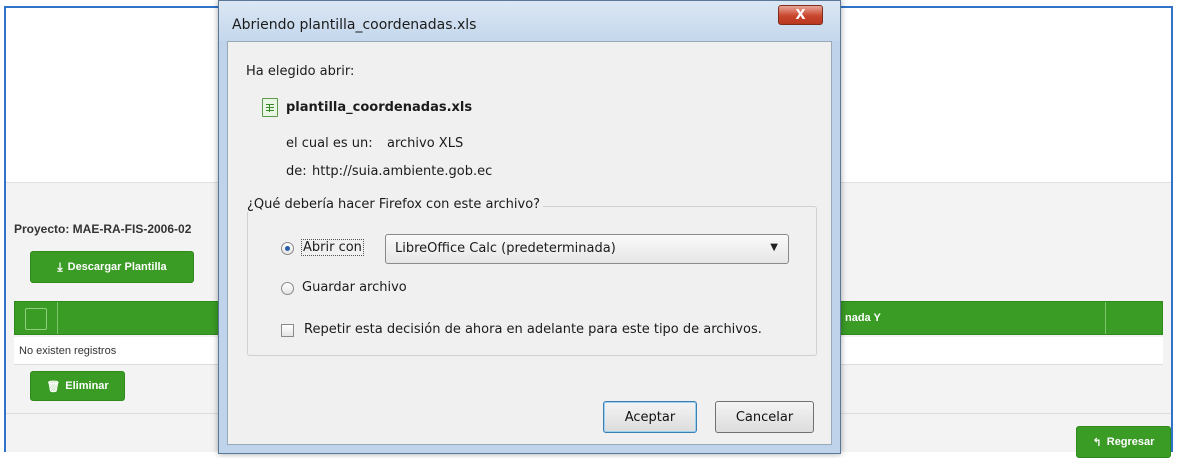 The width and height of the screenshot is (1177, 458). What do you see at coordinates (103, 229) in the screenshot?
I see `project-title: Proyecto: MAE-RA-FIS-2006-02` at bounding box center [103, 229].